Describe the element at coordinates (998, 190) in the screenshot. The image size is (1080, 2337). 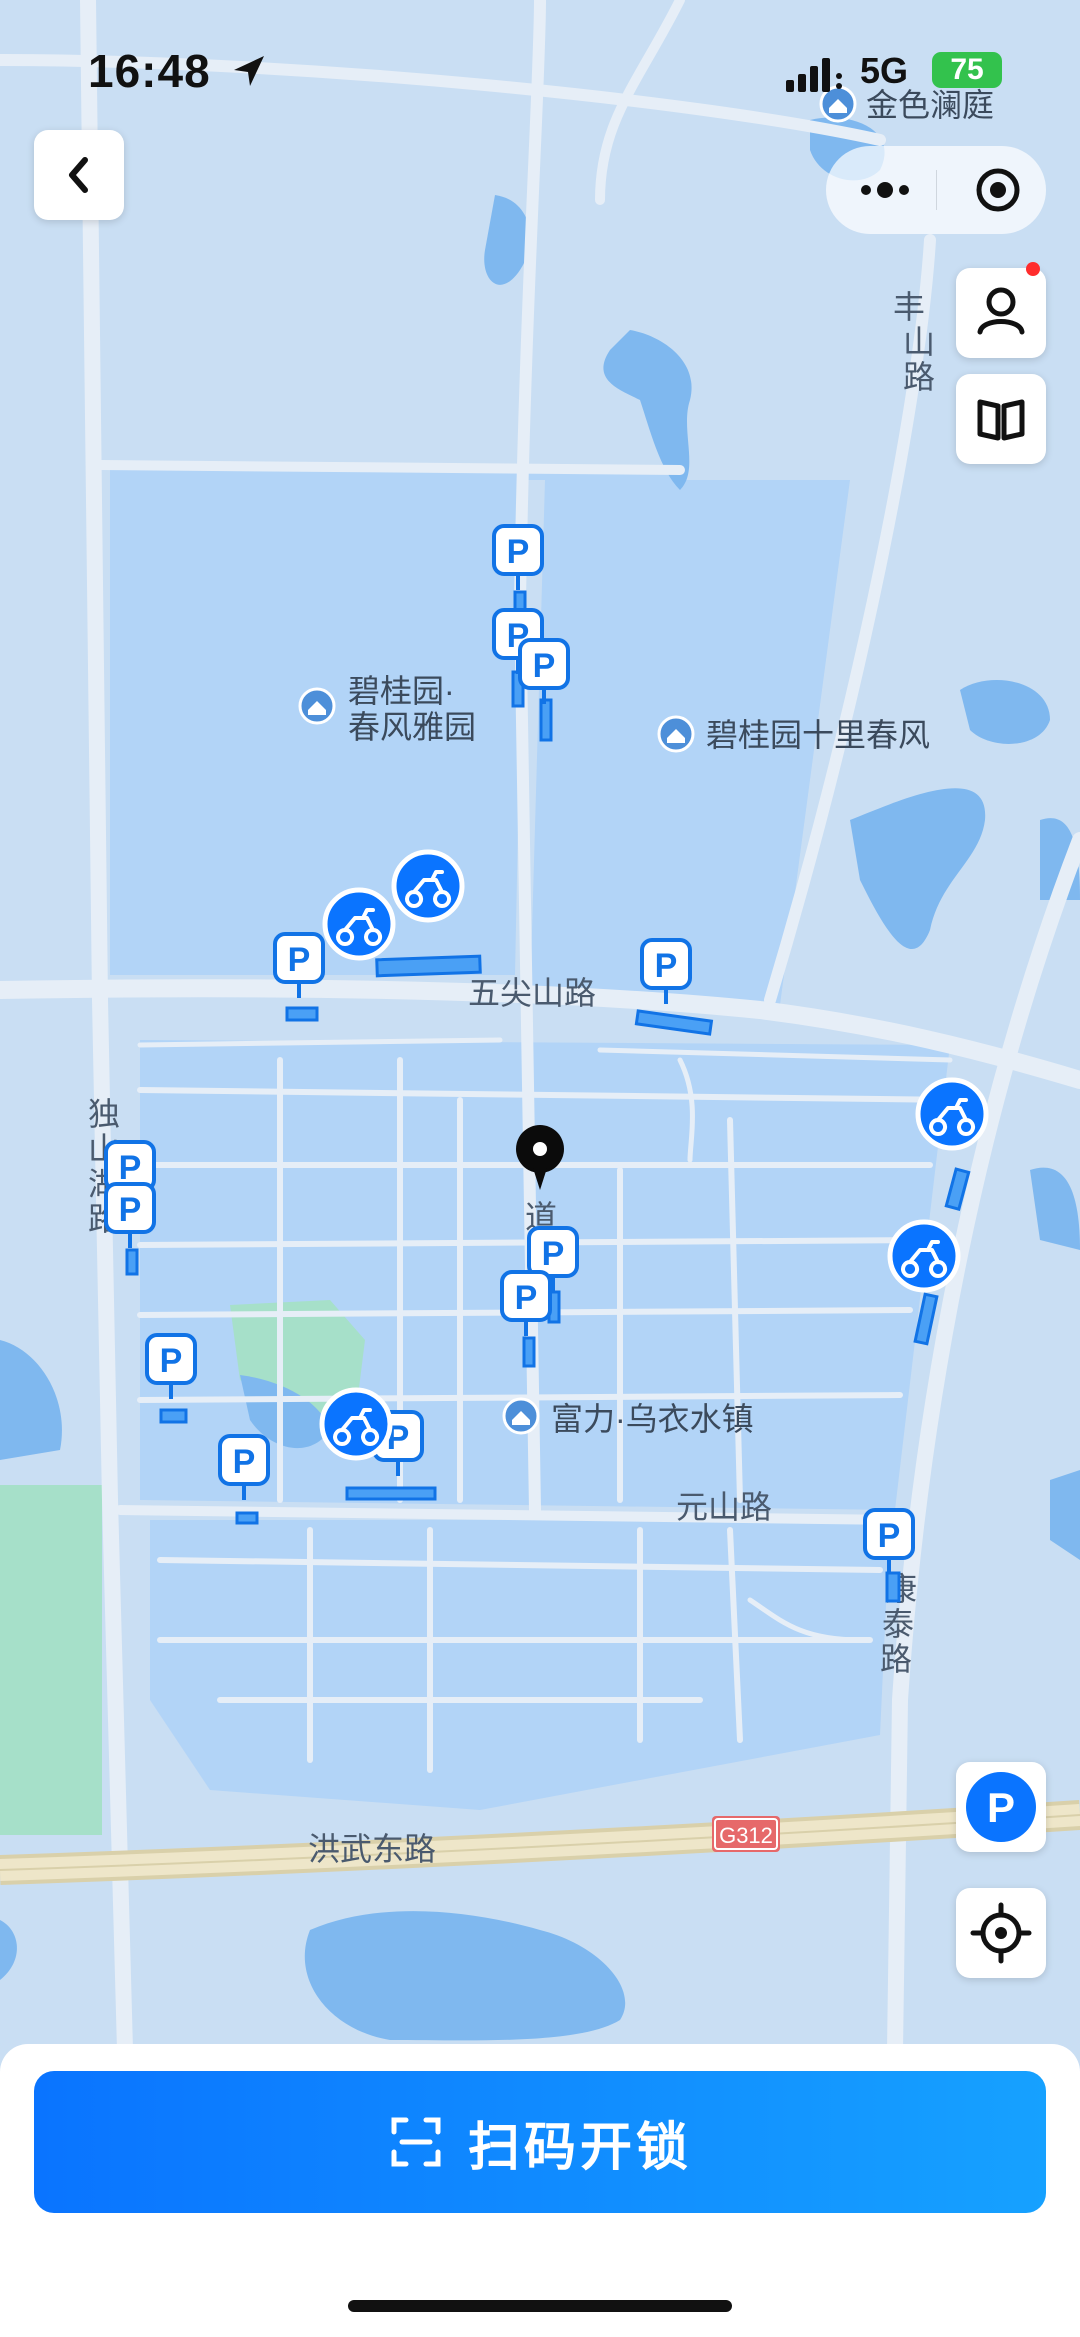
I see `target-icon` at that location.